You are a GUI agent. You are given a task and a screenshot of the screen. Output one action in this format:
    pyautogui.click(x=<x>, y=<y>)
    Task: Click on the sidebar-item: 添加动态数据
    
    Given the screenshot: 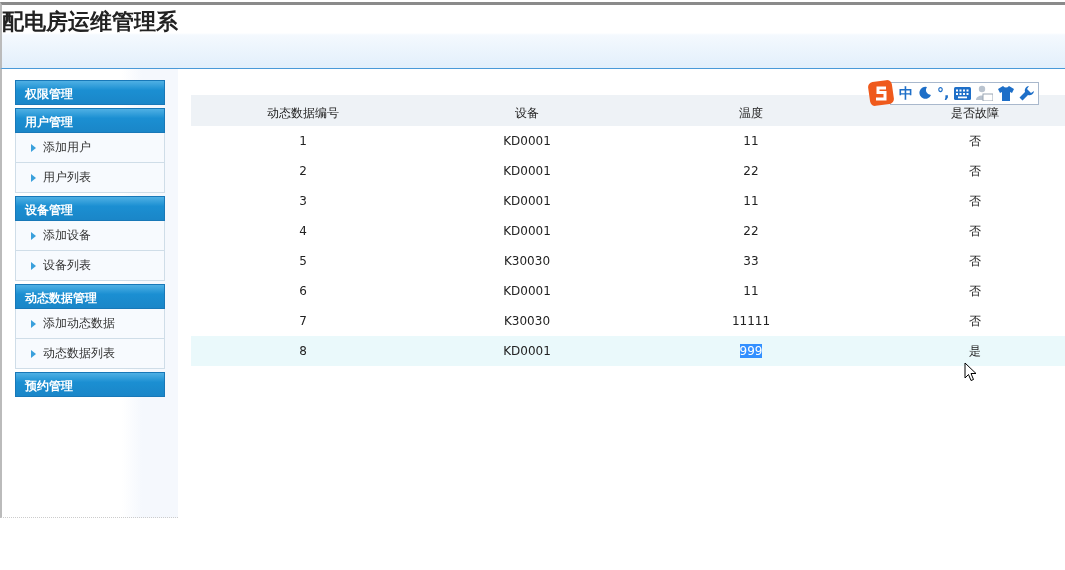 What is the action you would take?
    pyautogui.click(x=90, y=324)
    